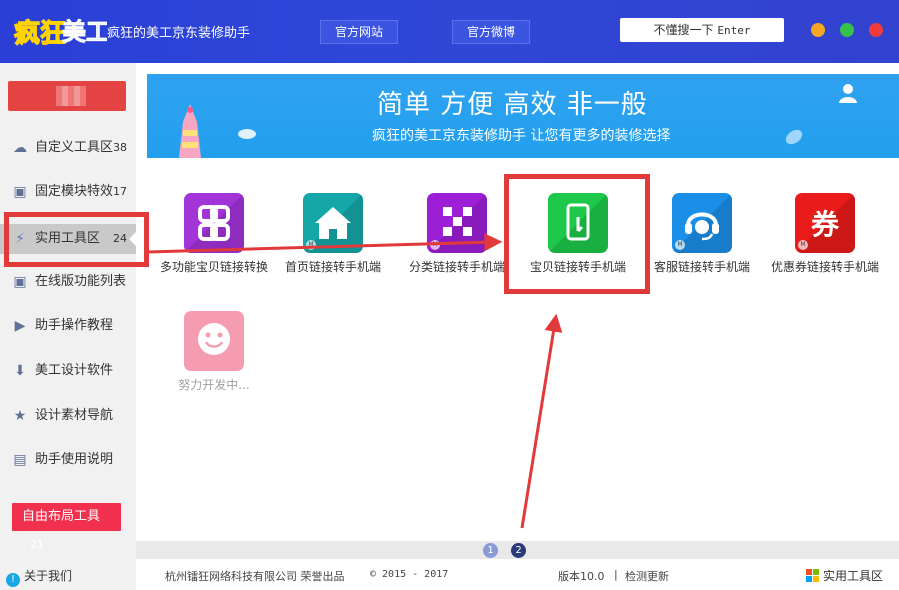 The height and width of the screenshot is (590, 899). Describe the element at coordinates (133, 239) in the screenshot. I see `active-indicator` at that location.